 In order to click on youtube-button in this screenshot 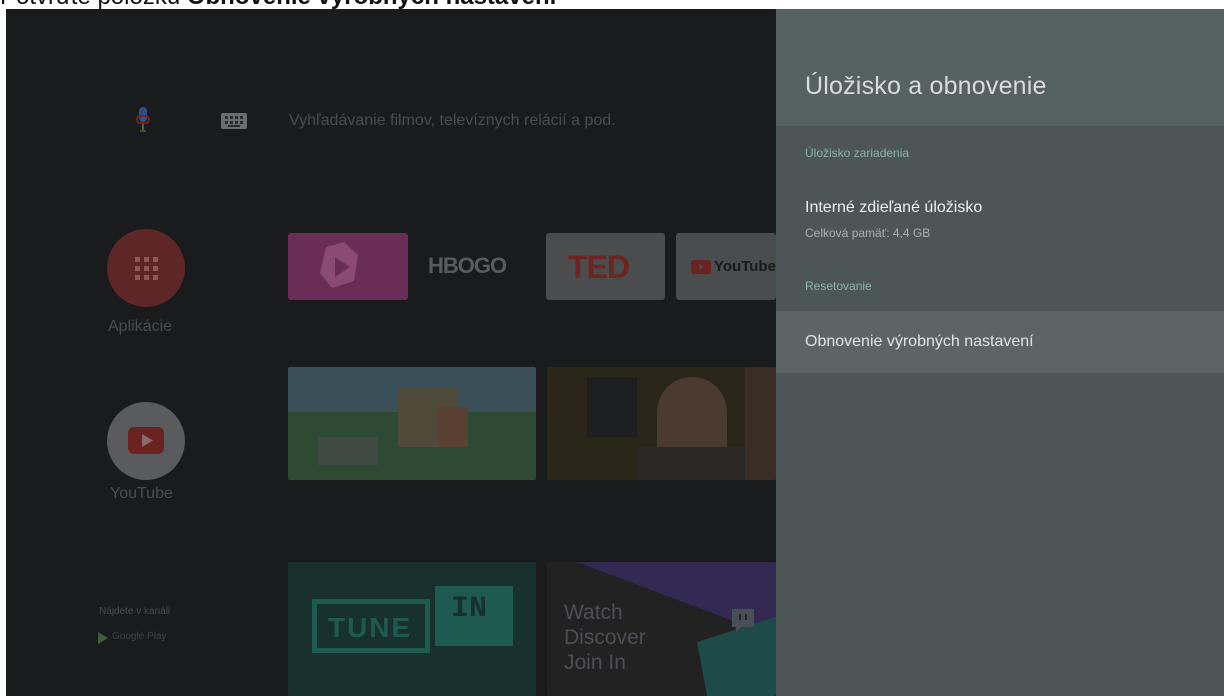, I will do `click(146, 441)`.